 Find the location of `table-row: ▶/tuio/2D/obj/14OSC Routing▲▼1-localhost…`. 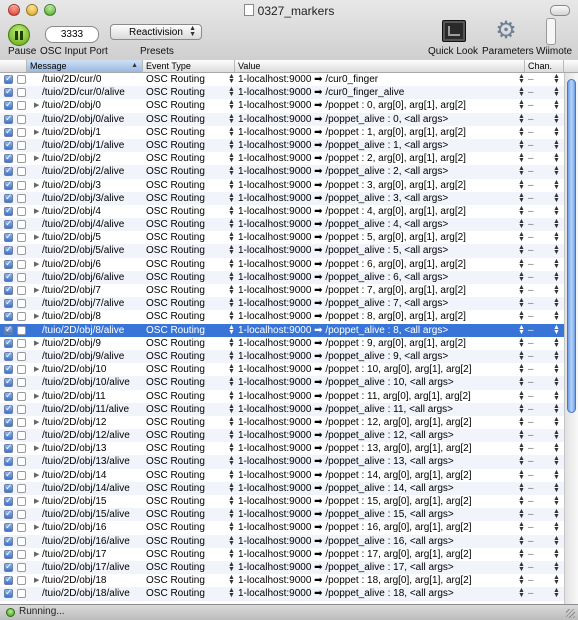

table-row: ▶/tuio/2D/obj/14OSC Routing▲▼1-localhost… is located at coordinates (282, 475).